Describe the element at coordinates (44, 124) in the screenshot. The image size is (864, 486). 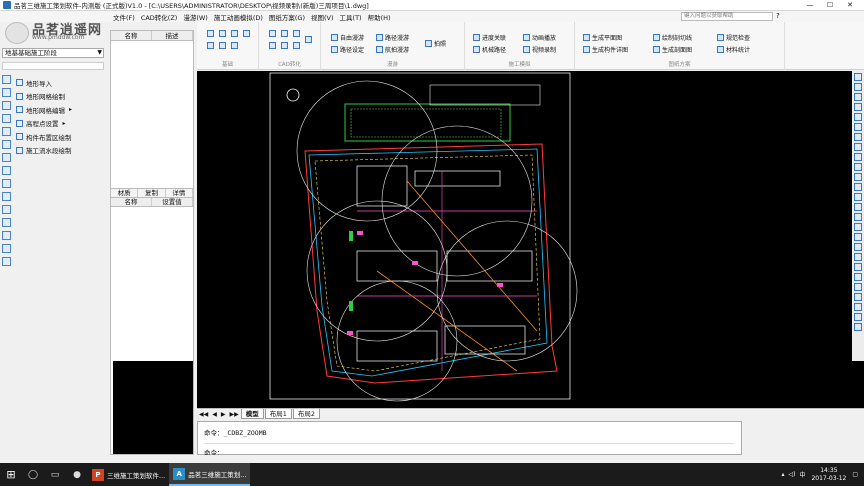
I see `tree-item-elevation: 高程点设置 ▸` at that location.